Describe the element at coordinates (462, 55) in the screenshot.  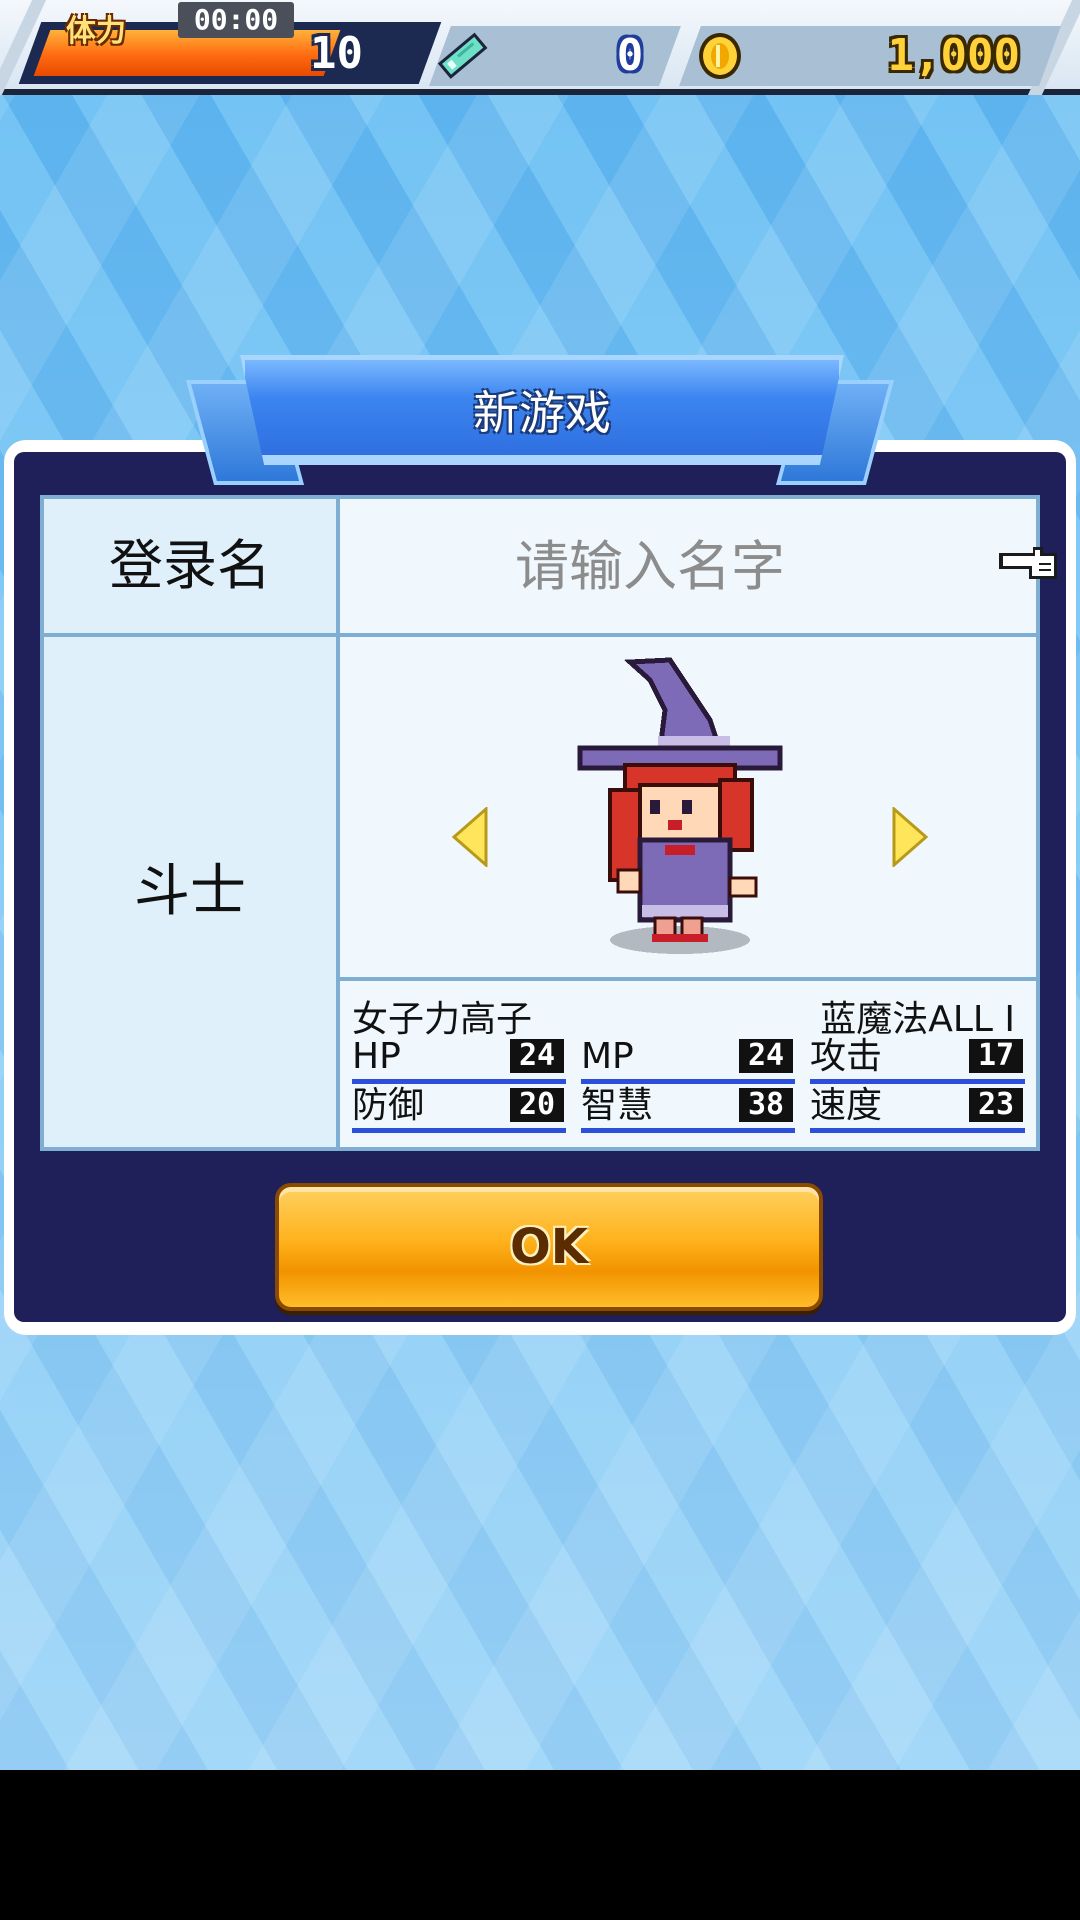
I see `ticket-icon` at that location.